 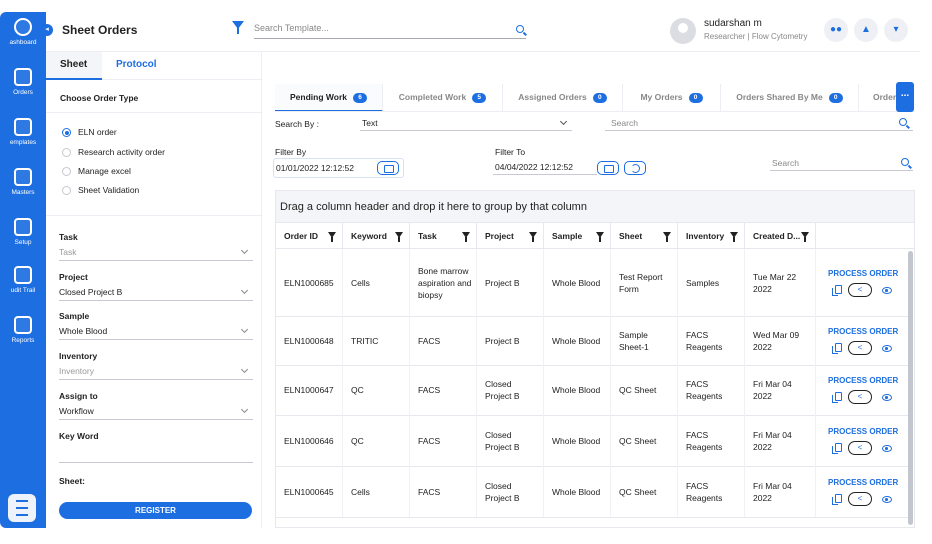 I want to click on task-select-value: Task, so click(x=68, y=252).